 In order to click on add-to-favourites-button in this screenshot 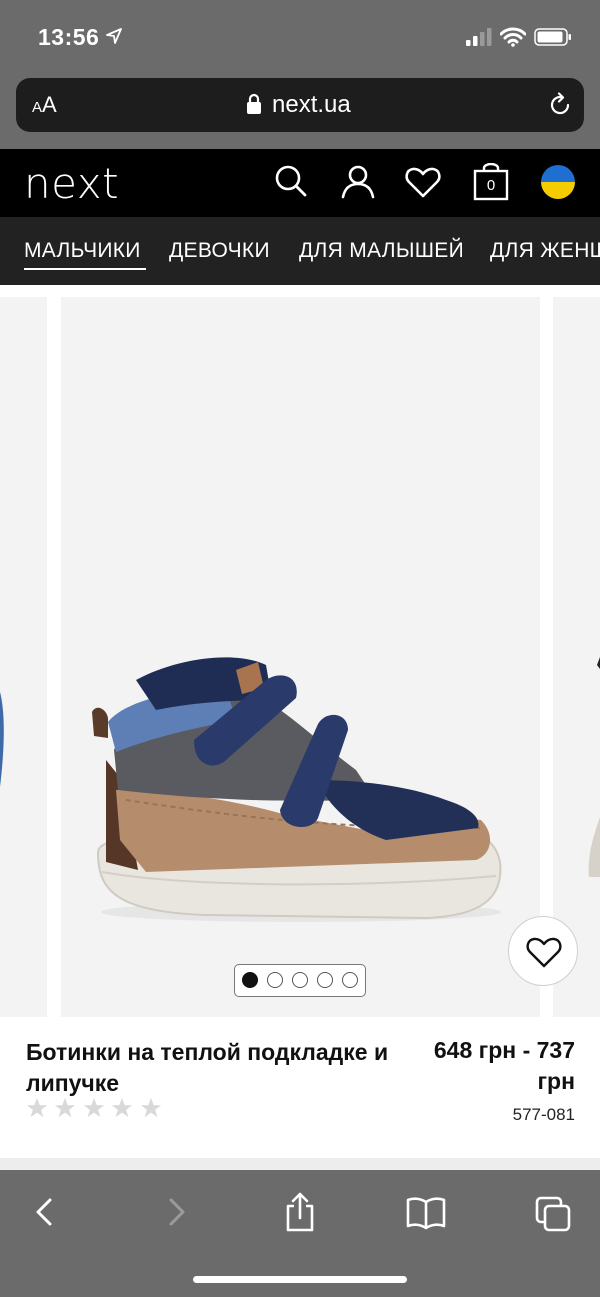, I will do `click(543, 951)`.